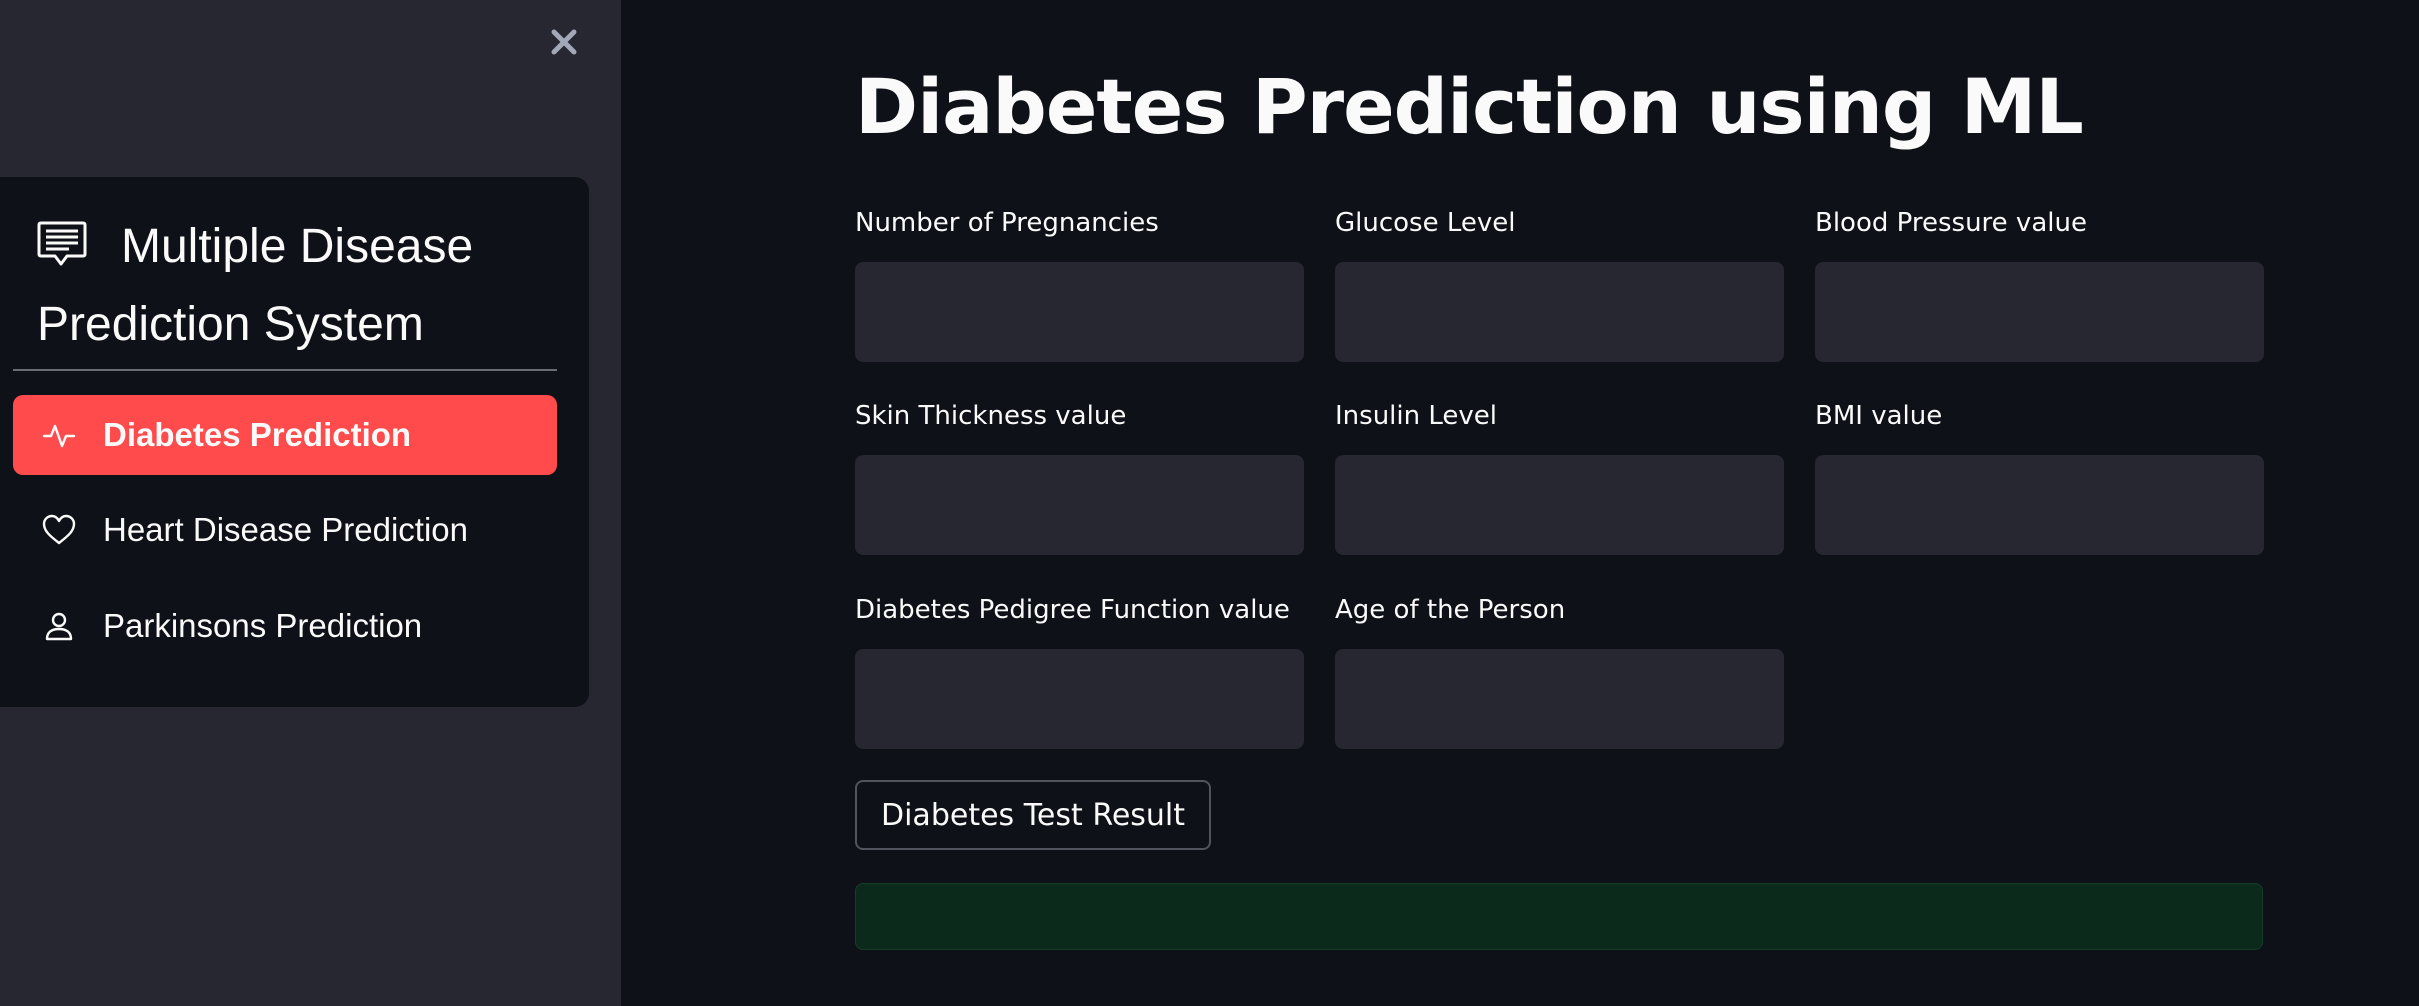 This screenshot has height=1006, width=2419. I want to click on diabetes-test-result-button: Diabetes Test Result, so click(1033, 815).